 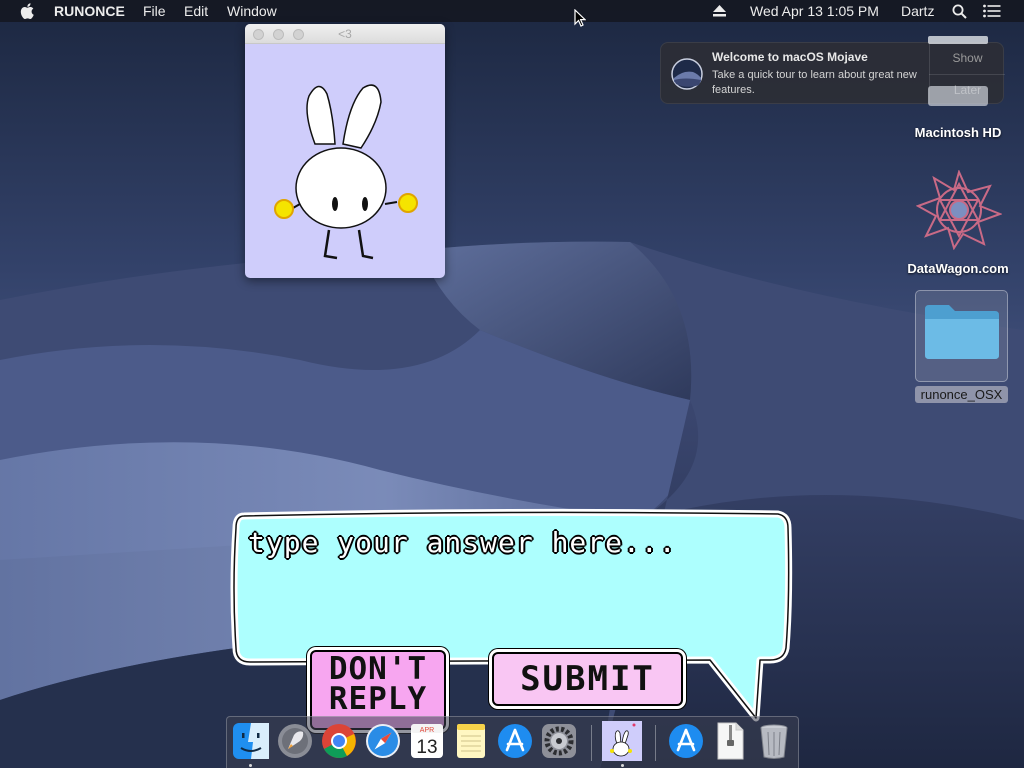 I want to click on trash-icon, so click(x=774, y=741).